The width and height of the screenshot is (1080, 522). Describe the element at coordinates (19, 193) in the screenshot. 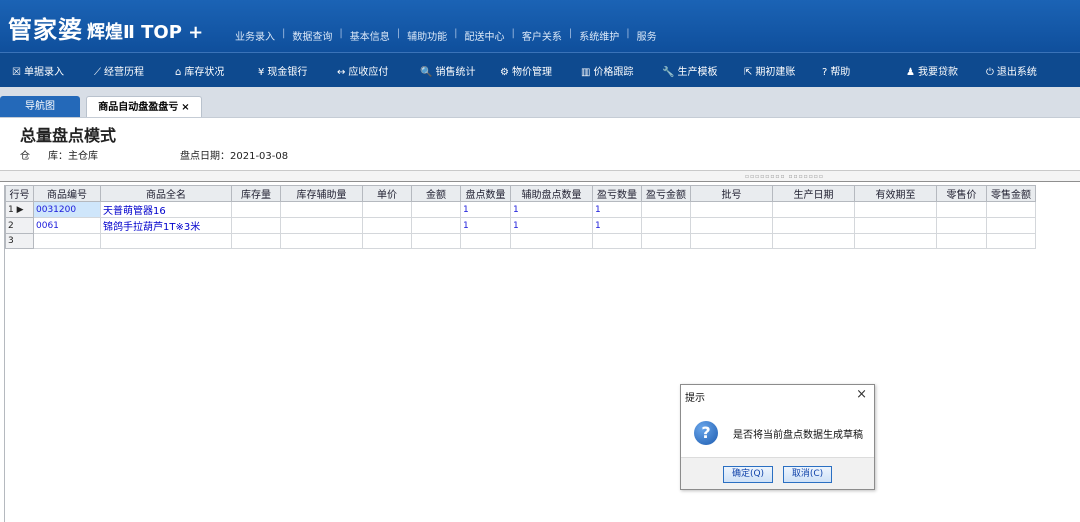

I see `col-header-row-number: 行号` at that location.